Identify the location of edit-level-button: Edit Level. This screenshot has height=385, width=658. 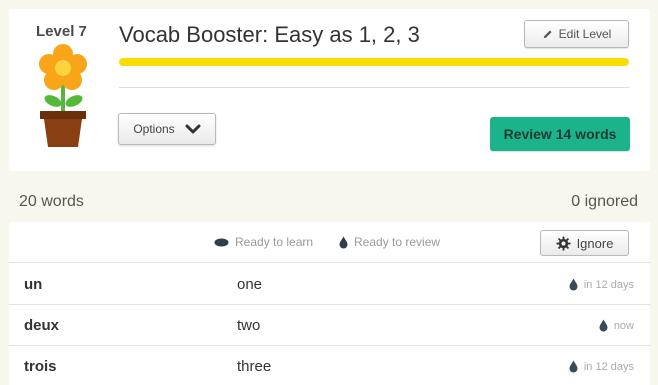
(576, 34).